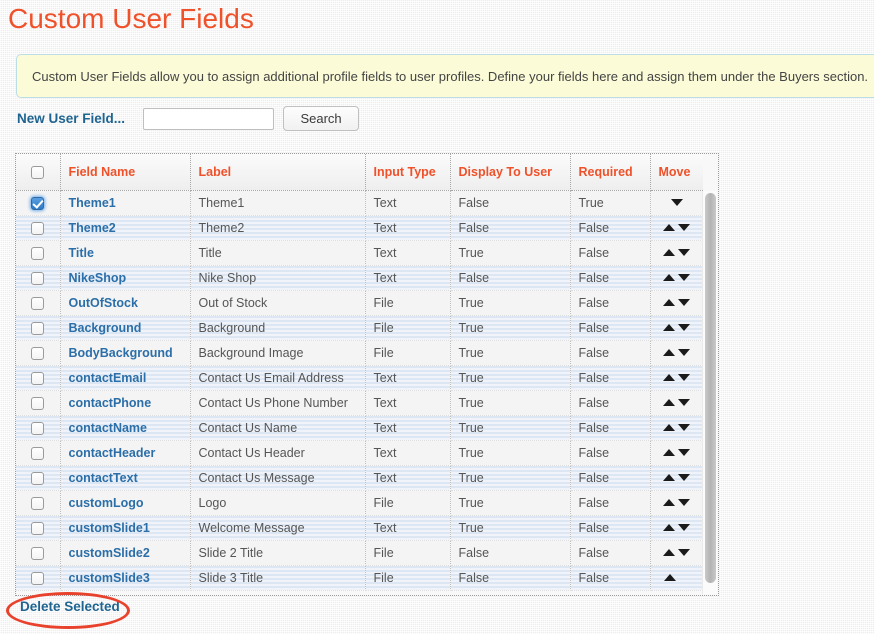 Image resolution: width=874 pixels, height=634 pixels. Describe the element at coordinates (510, 172) in the screenshot. I see `column-header-display-to-user: Display To User` at that location.